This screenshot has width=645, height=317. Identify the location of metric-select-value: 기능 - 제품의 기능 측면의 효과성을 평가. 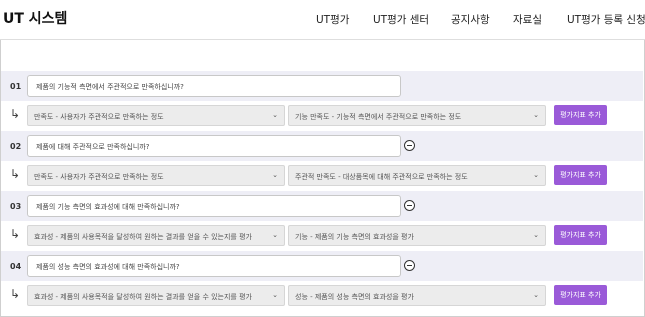
(354, 237).